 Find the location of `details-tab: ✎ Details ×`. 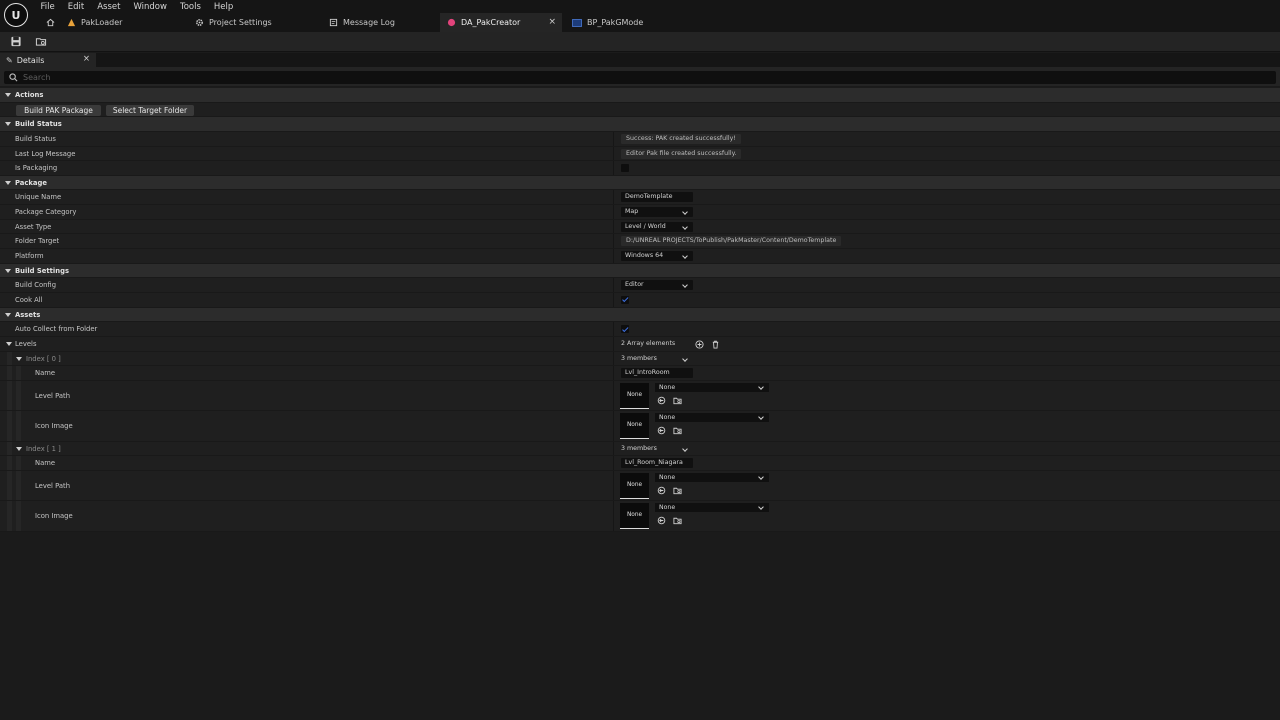

details-tab: ✎ Details × is located at coordinates (48, 60).